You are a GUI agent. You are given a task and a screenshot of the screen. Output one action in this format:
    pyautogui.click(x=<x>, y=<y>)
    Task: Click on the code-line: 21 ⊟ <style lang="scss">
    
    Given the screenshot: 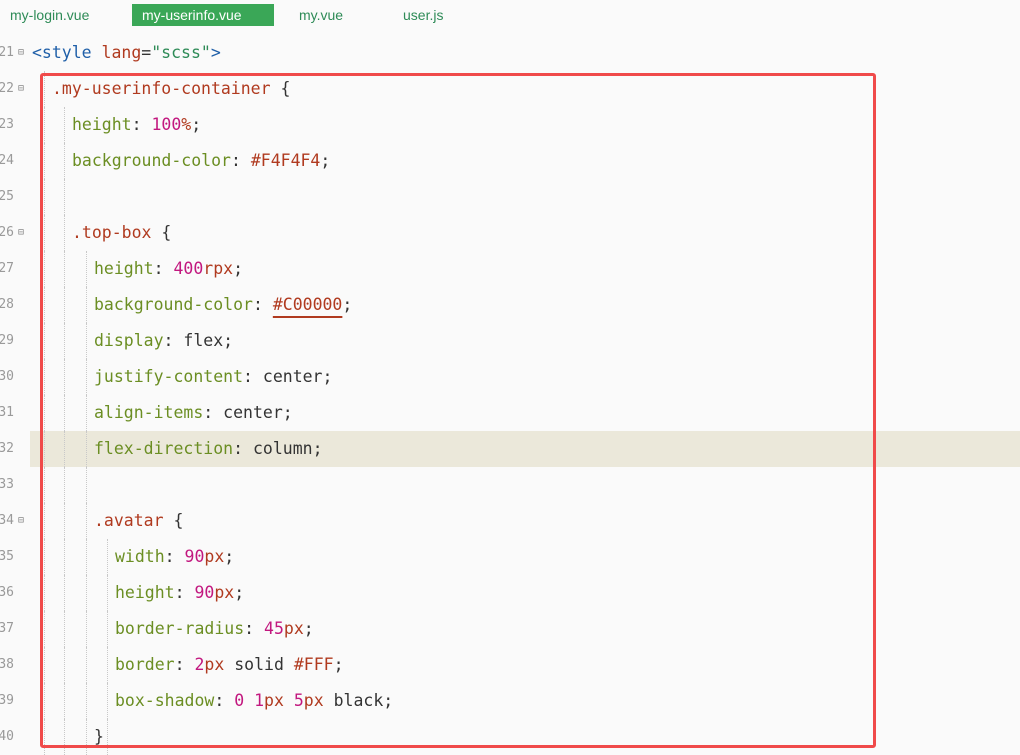 What is the action you would take?
    pyautogui.click(x=510, y=53)
    